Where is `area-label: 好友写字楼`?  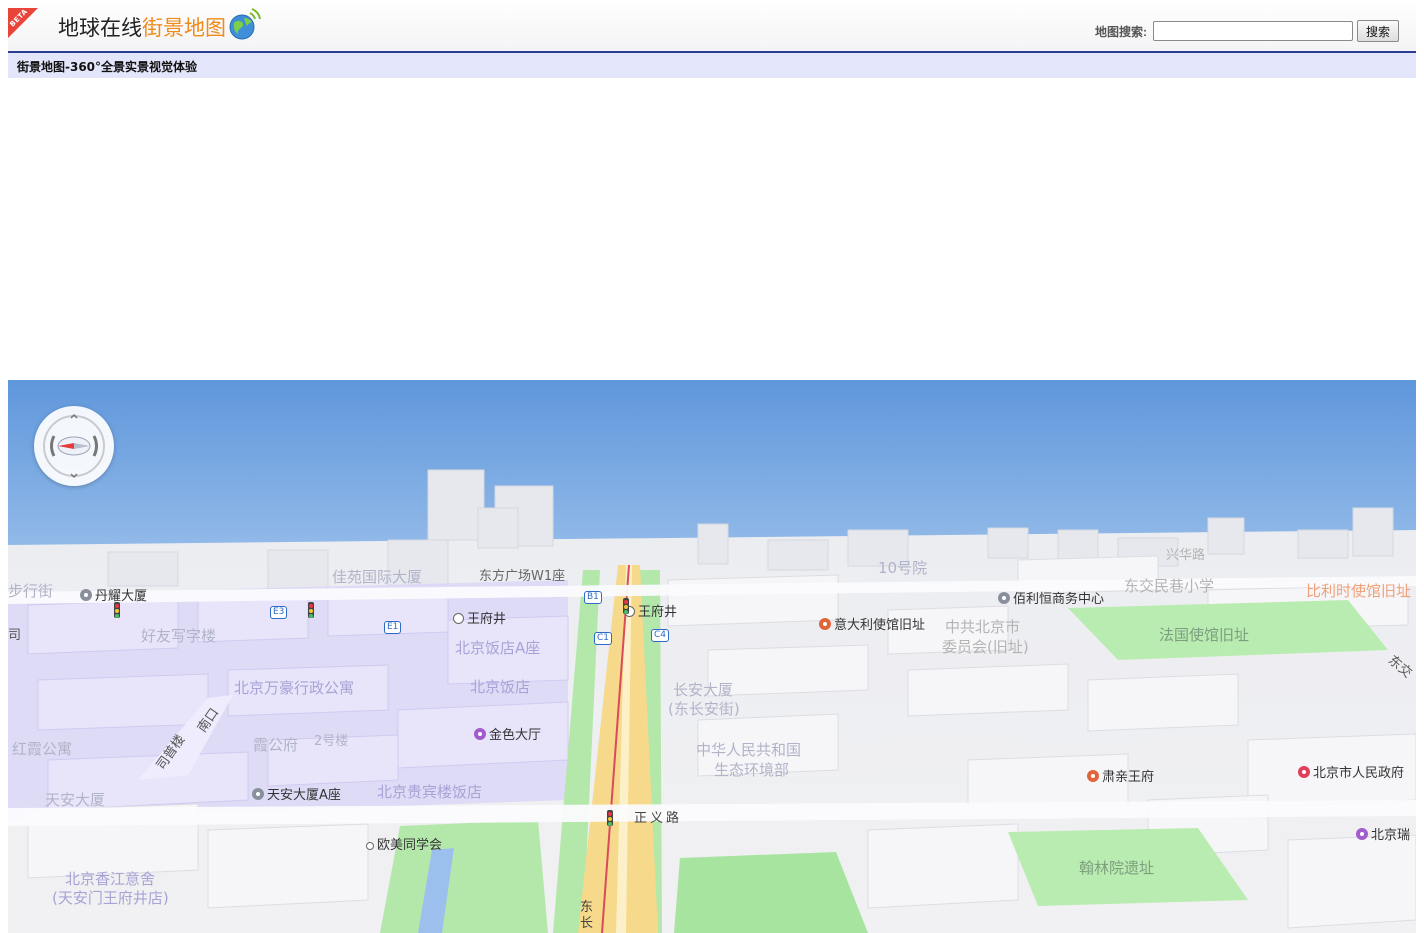
area-label: 好友写字楼 is located at coordinates (179, 636).